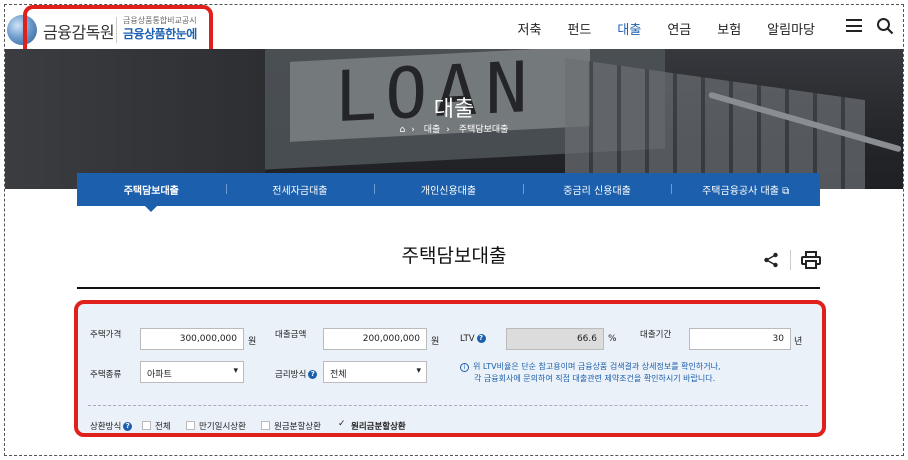 This screenshot has width=908, height=460. Describe the element at coordinates (156, 426) in the screenshot. I see `repayment-option-all: 전체` at that location.